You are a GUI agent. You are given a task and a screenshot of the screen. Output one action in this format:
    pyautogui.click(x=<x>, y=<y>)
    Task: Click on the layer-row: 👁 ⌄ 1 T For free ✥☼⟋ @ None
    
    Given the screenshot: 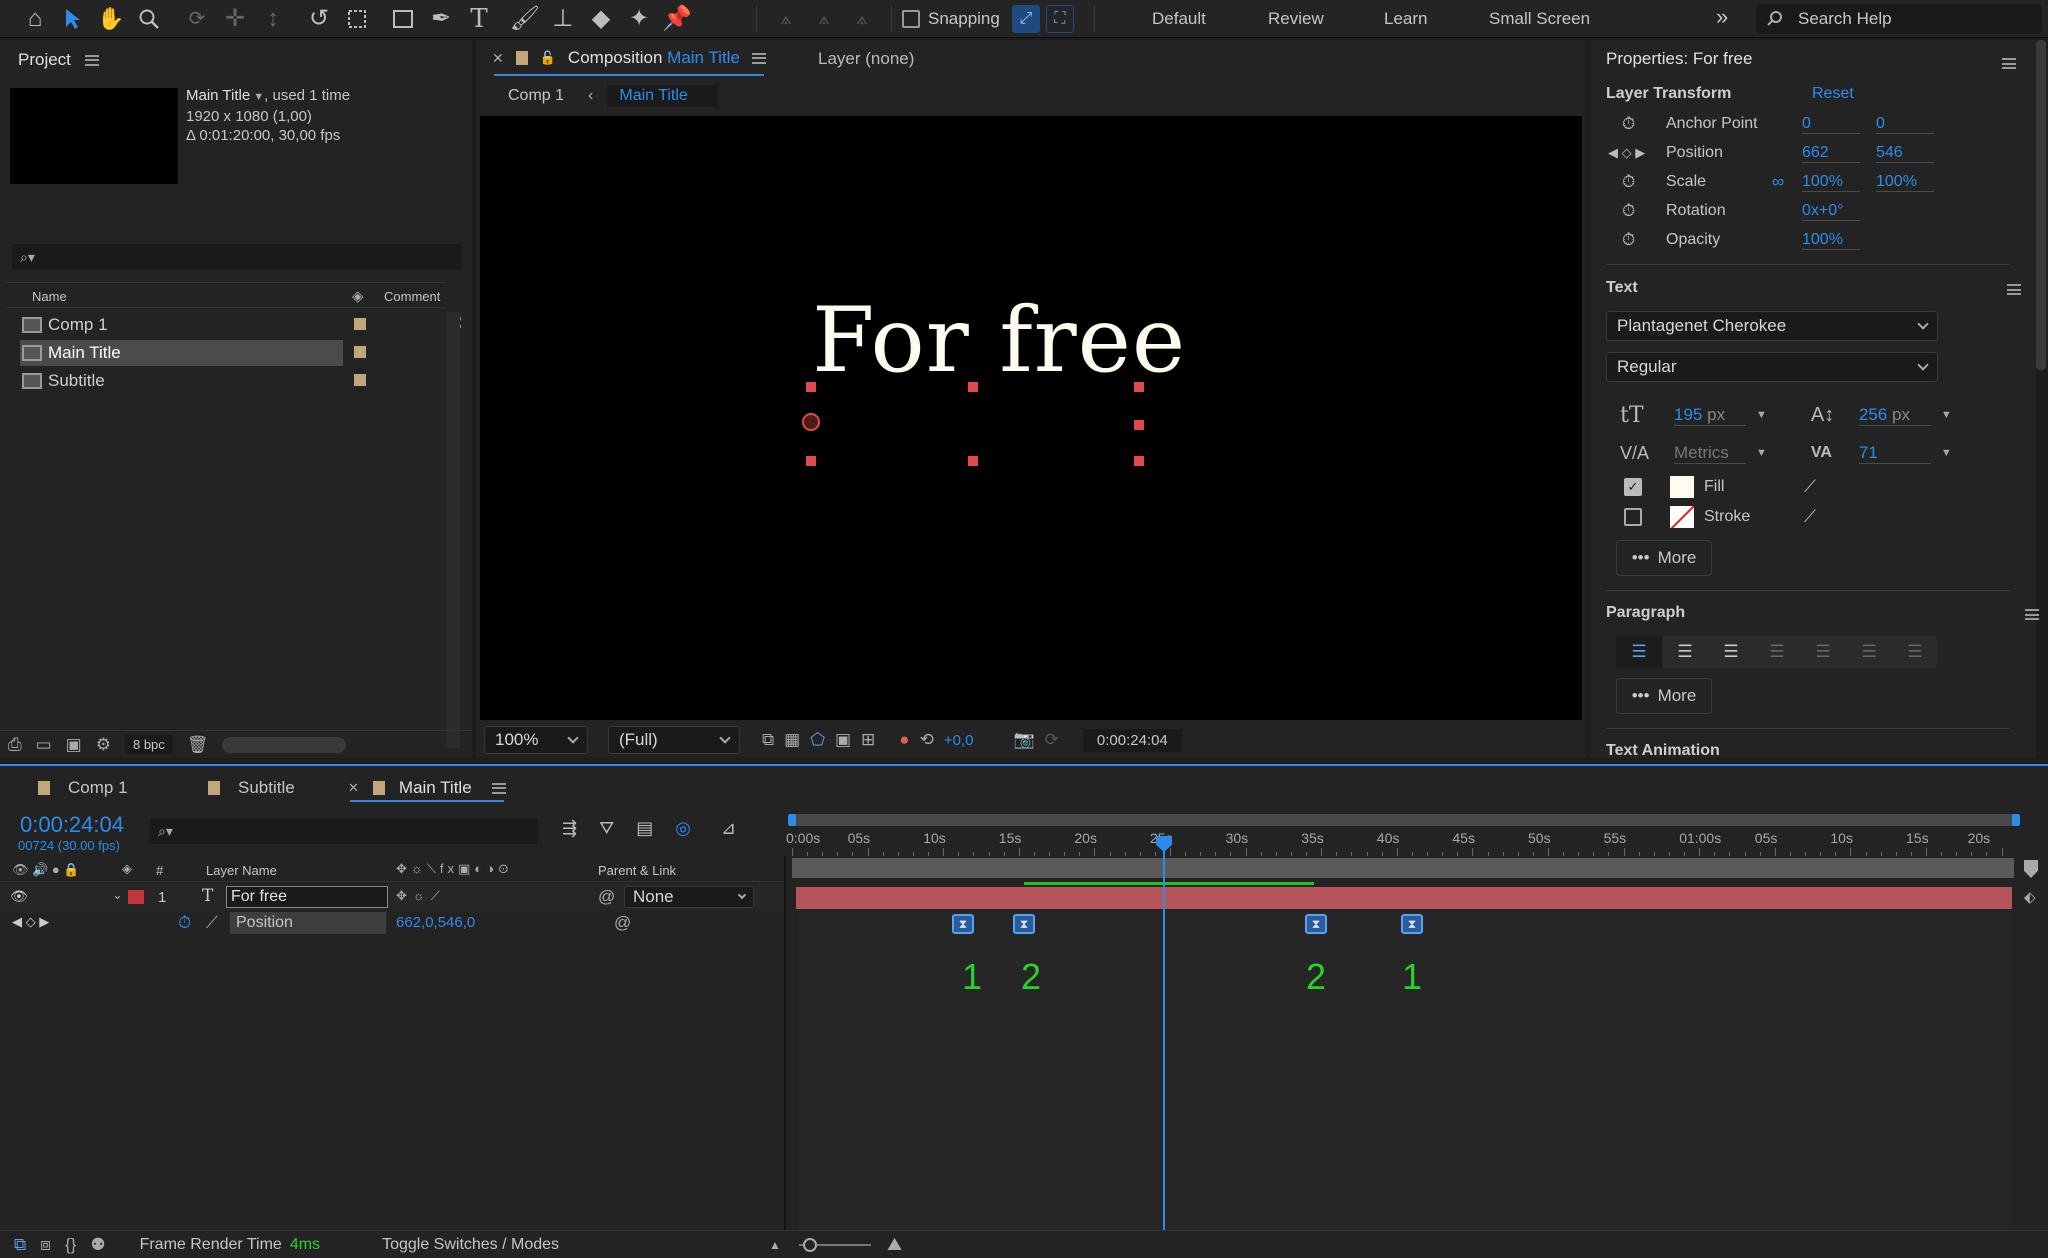 What is the action you would take?
    pyautogui.click(x=392, y=897)
    